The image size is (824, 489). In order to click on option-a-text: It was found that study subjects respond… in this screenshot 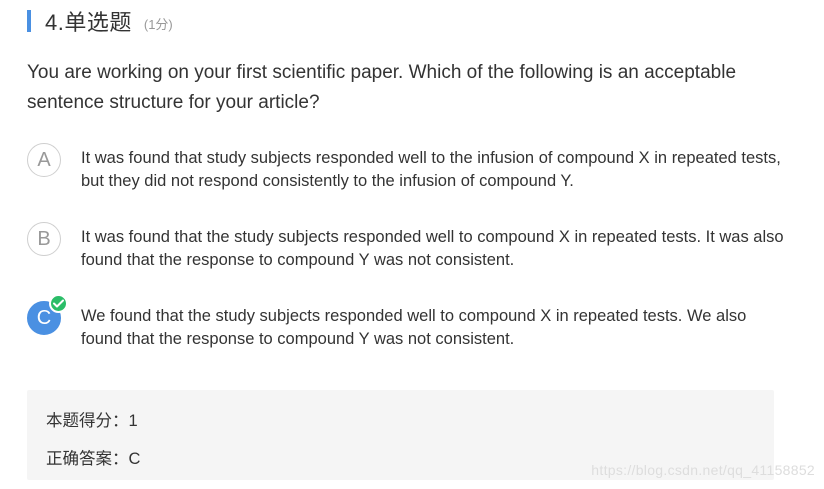, I will do `click(431, 169)`.